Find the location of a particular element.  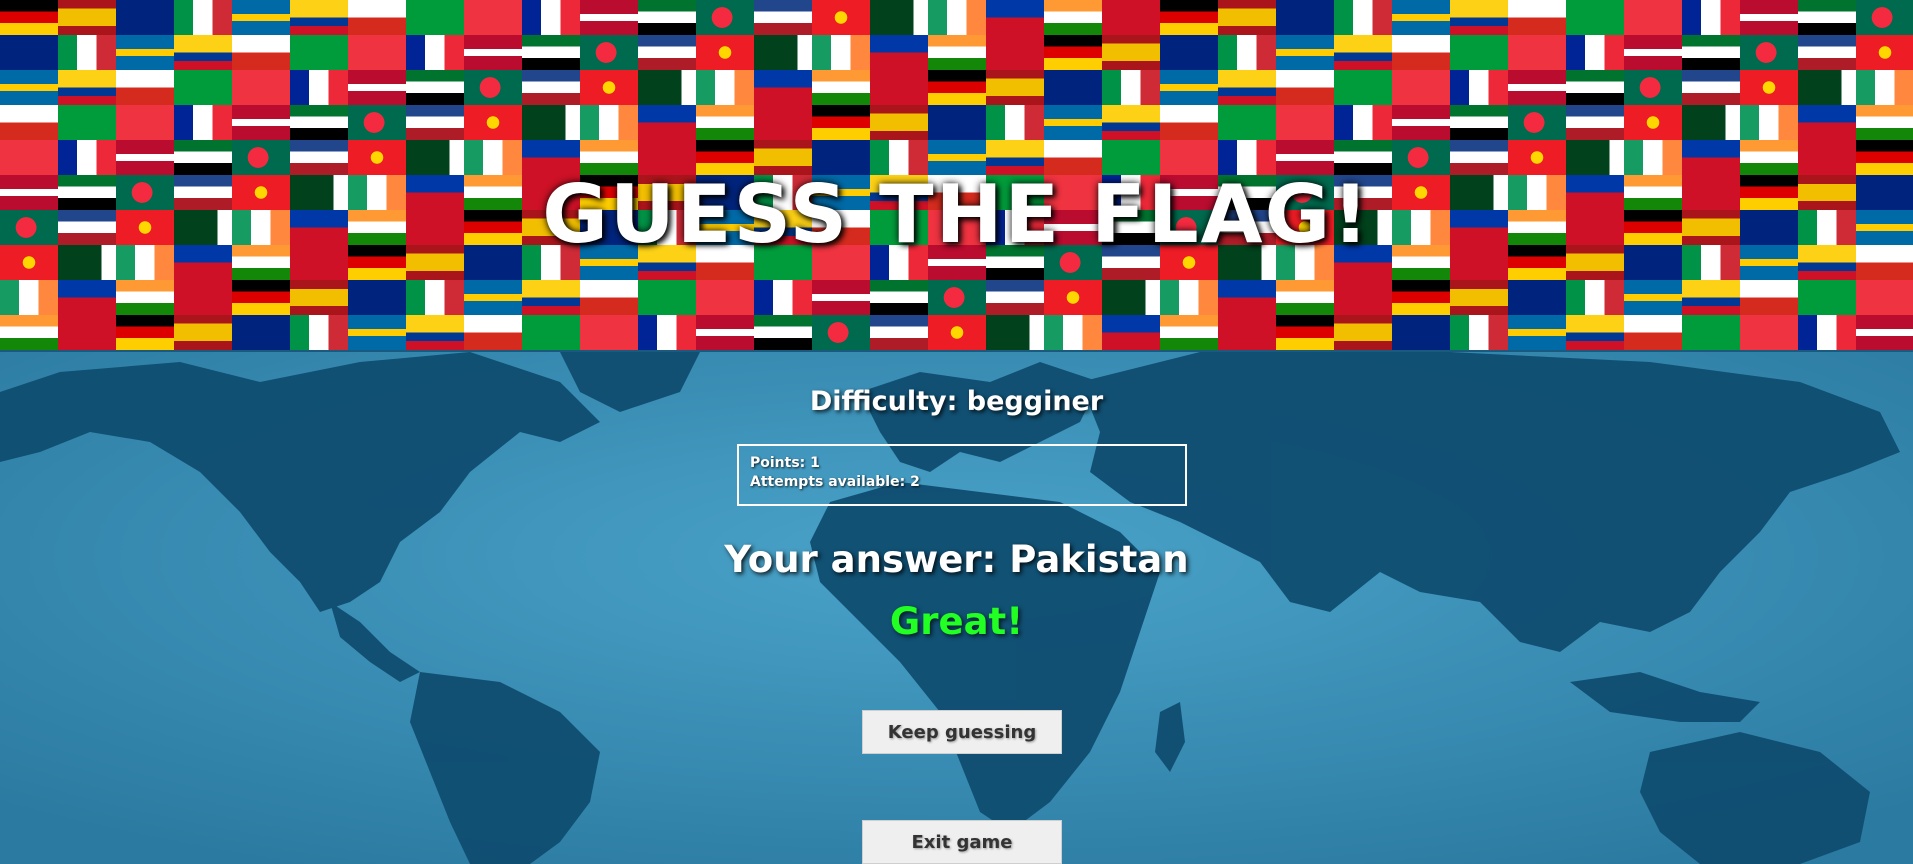

keep-guessing-button: Keep guessing is located at coordinates (962, 732).